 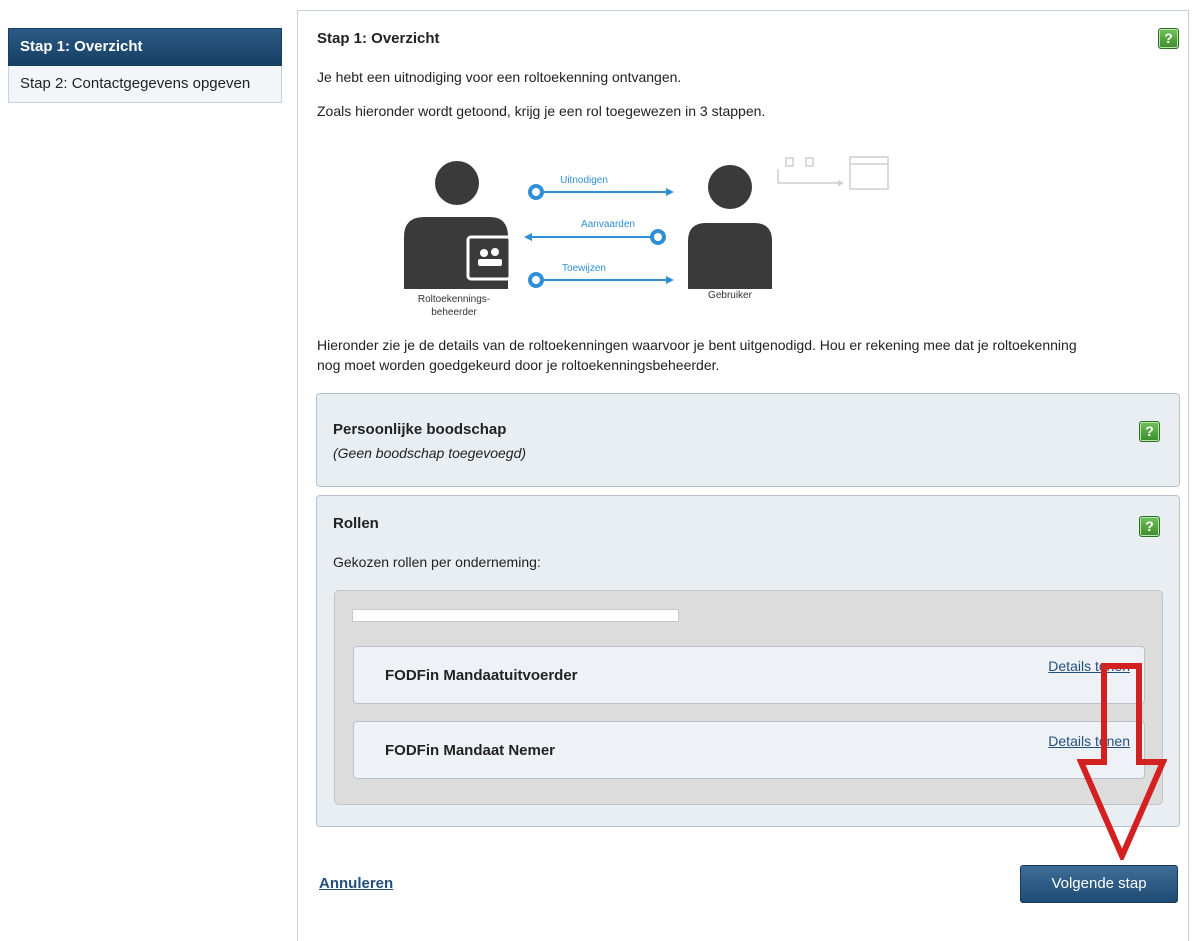 What do you see at coordinates (454, 299) in the screenshot?
I see `manager-label-line1: Roltoekennings-` at bounding box center [454, 299].